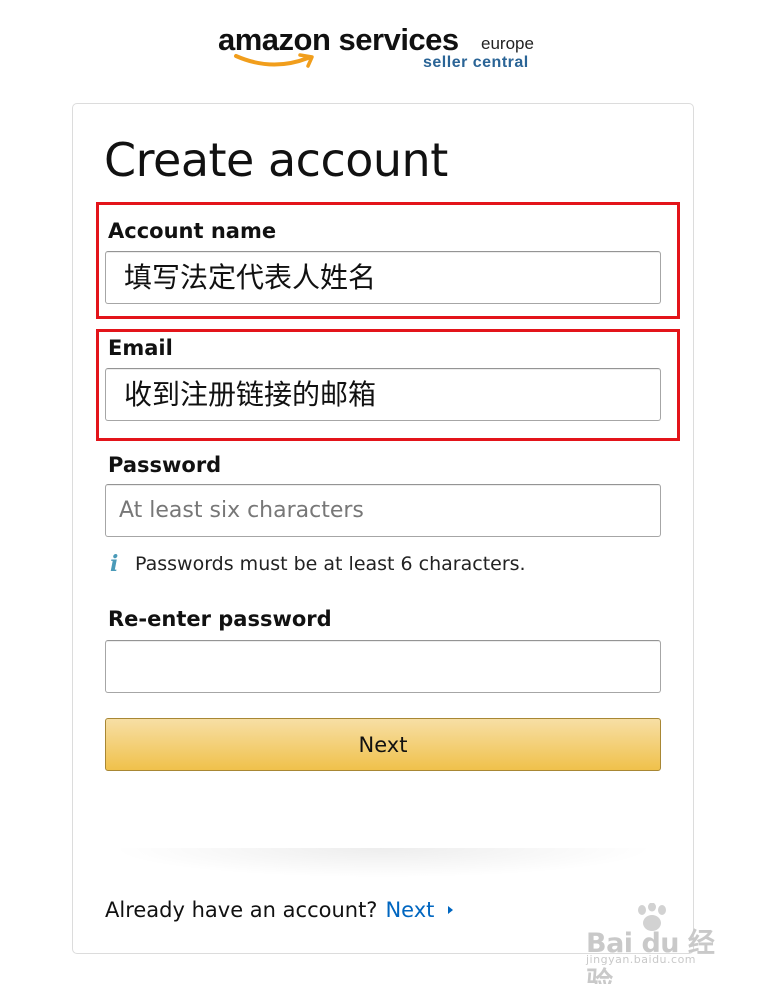  I want to click on baidu-watermark: Bai du 经验 jingyan.baidu.com, so click(654, 943).